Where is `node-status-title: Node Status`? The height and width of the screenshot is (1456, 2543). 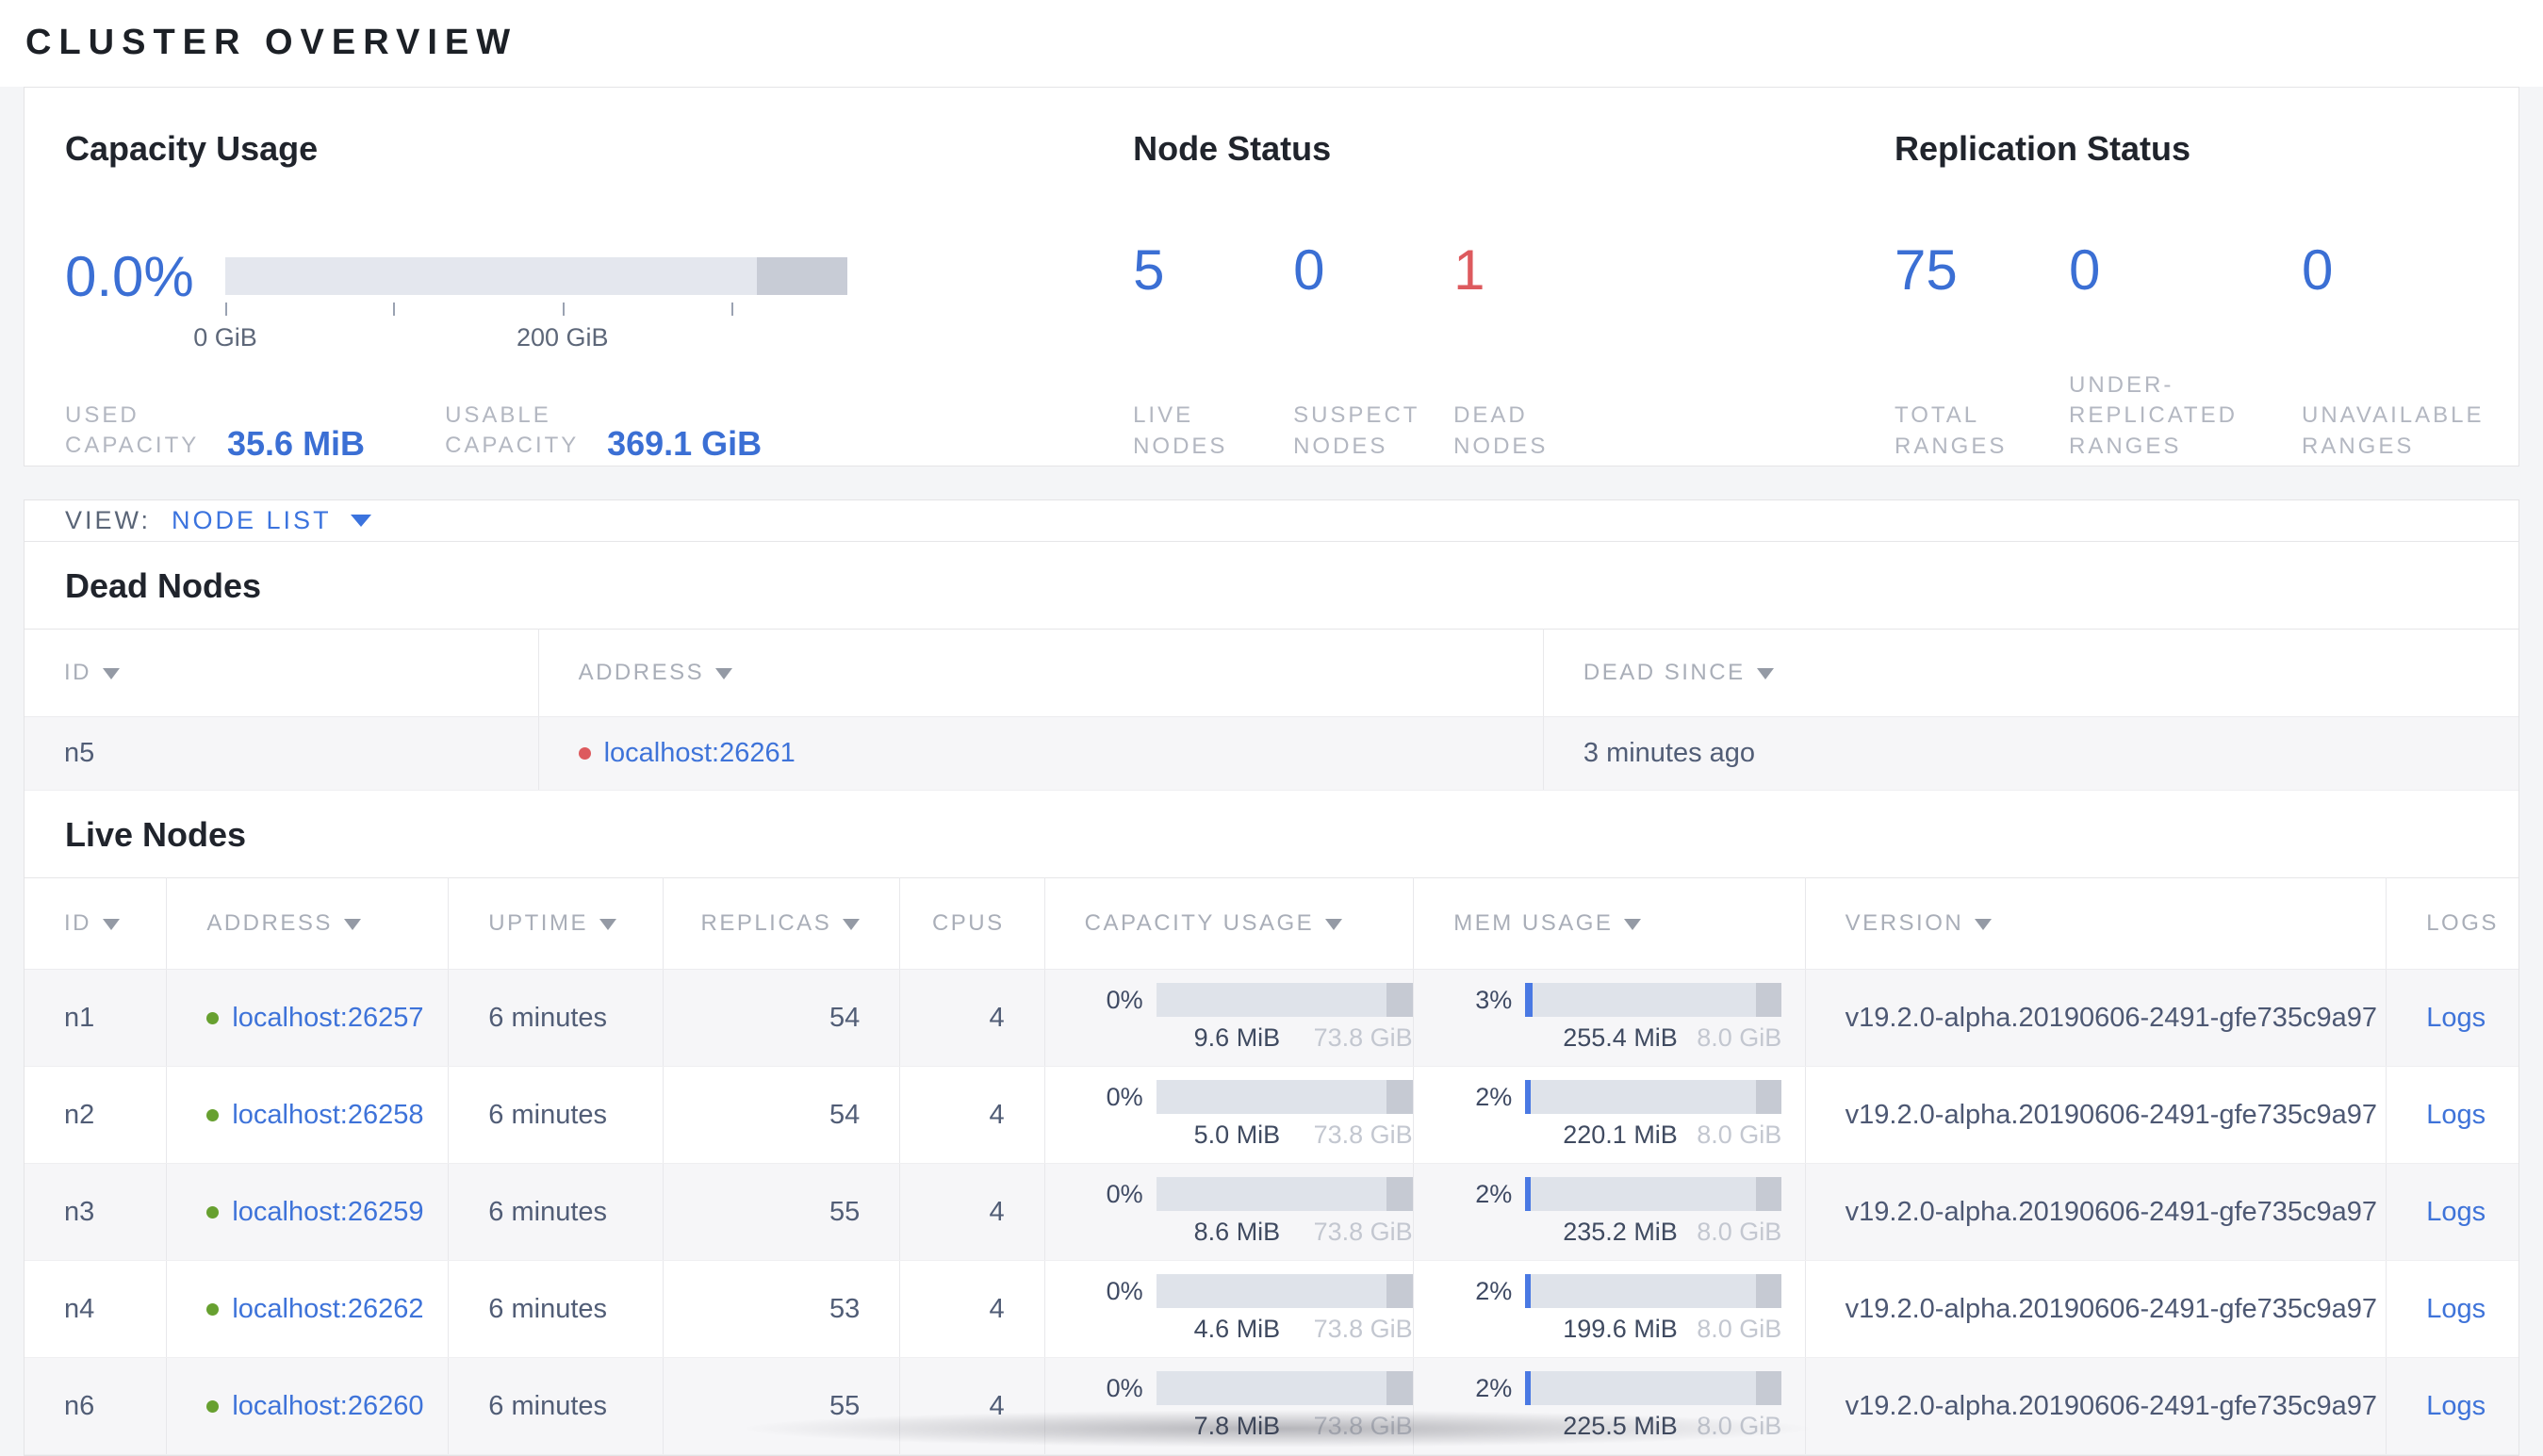
node-status-title: Node Status is located at coordinates (1232, 149).